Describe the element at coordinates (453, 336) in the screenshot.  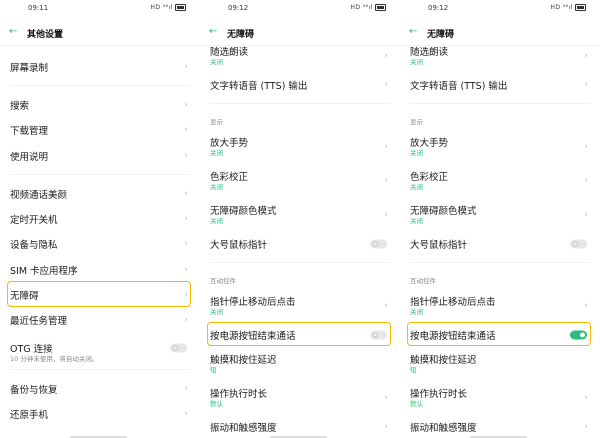
I see `item-title: 按电源按钮结束通话` at that location.